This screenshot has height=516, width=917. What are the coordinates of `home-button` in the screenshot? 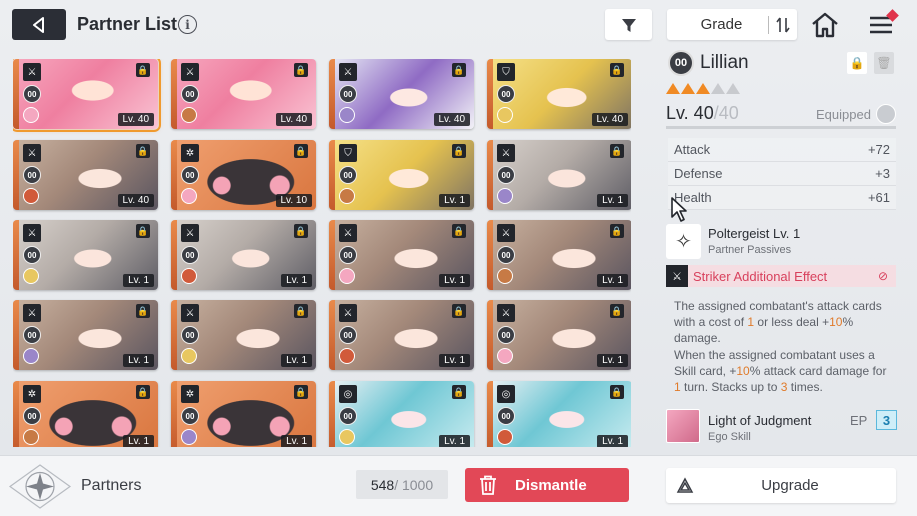 It's located at (825, 25).